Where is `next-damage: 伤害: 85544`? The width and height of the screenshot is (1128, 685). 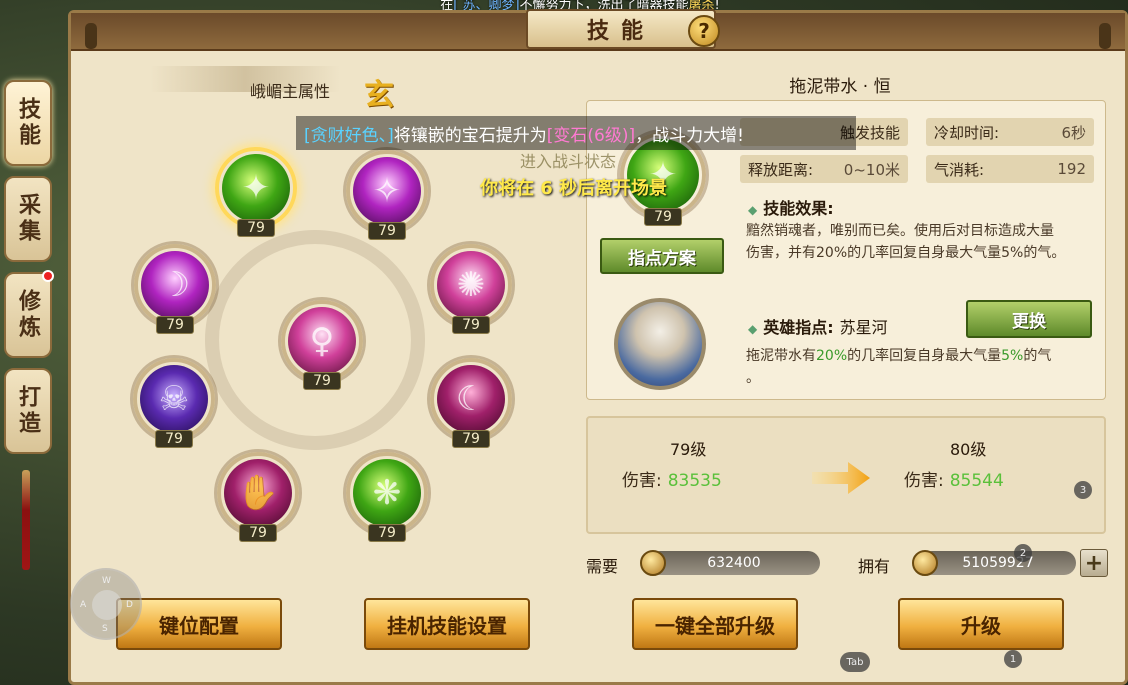 next-damage: 伤害: 85544 is located at coordinates (954, 481).